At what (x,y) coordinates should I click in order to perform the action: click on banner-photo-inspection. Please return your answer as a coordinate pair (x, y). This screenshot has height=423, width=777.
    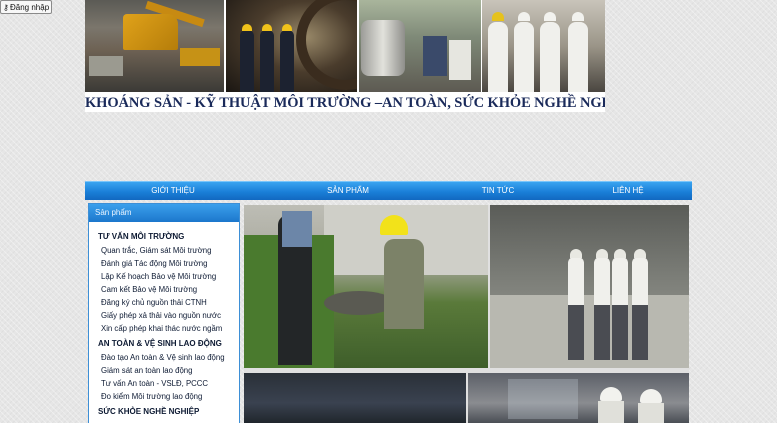
    Looking at the image, I should click on (543, 46).